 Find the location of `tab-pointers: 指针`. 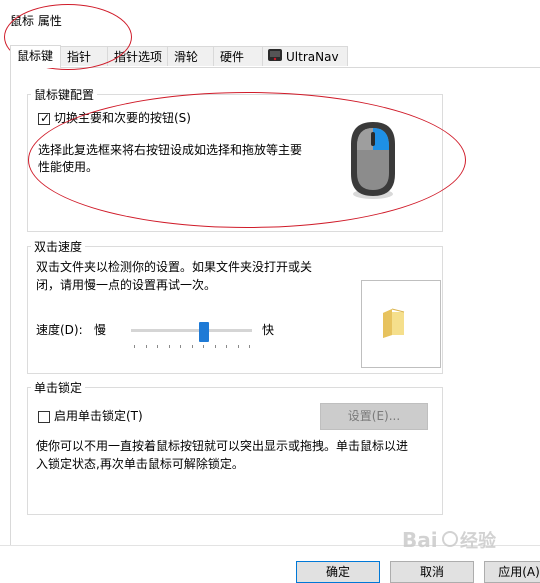

tab-pointers: 指针 is located at coordinates (84, 56).